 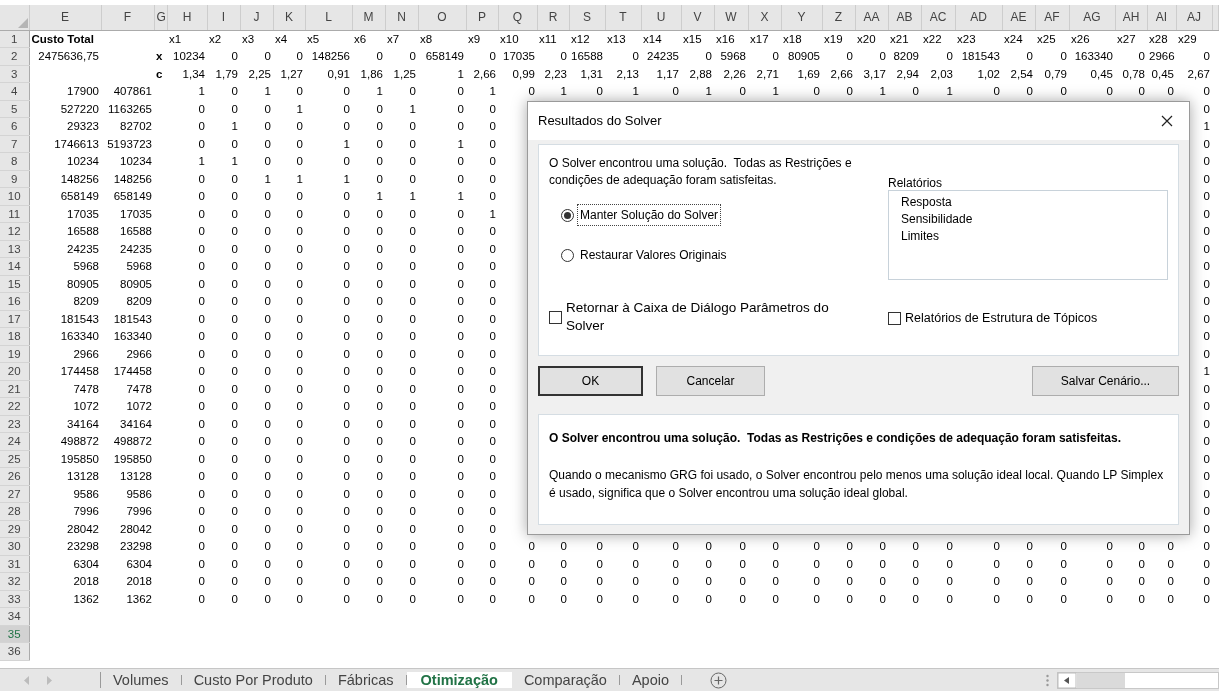 I want to click on table-cell-text: 407861, so click(x=132, y=92).